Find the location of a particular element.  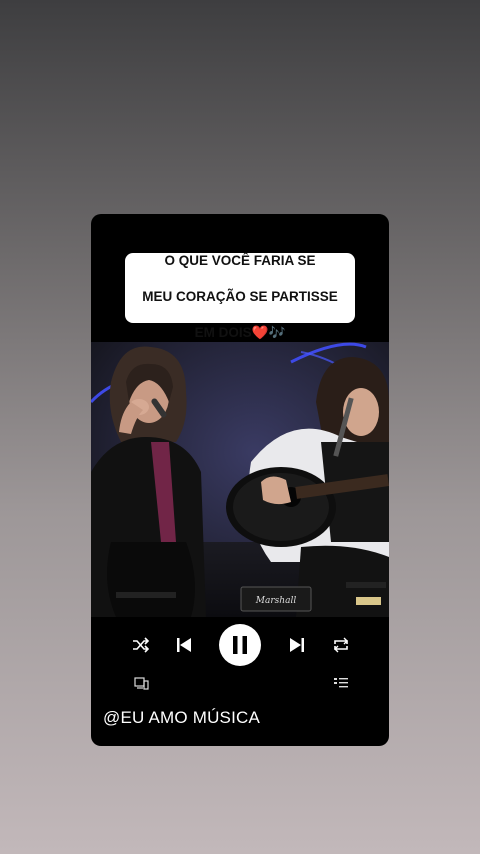

pause-icon is located at coordinates (240, 645).